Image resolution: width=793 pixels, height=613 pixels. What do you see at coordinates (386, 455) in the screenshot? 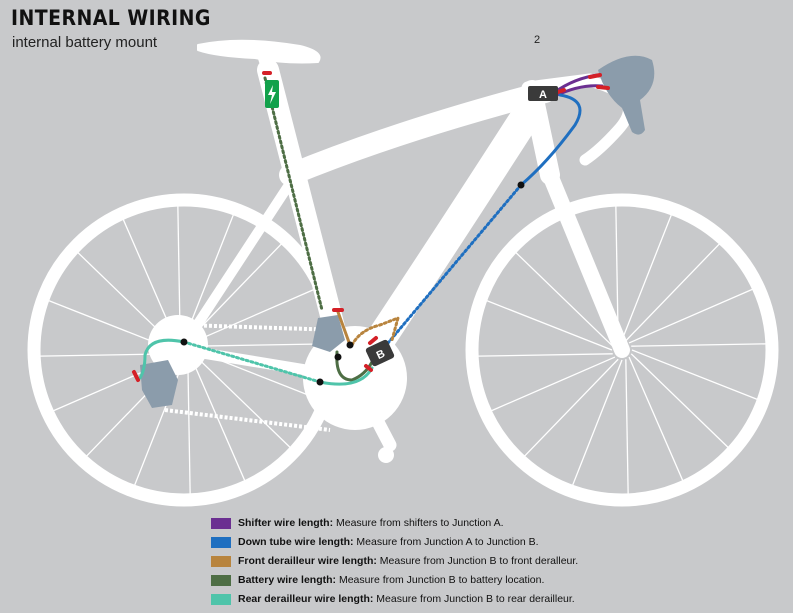
I see `pedal` at bounding box center [386, 455].